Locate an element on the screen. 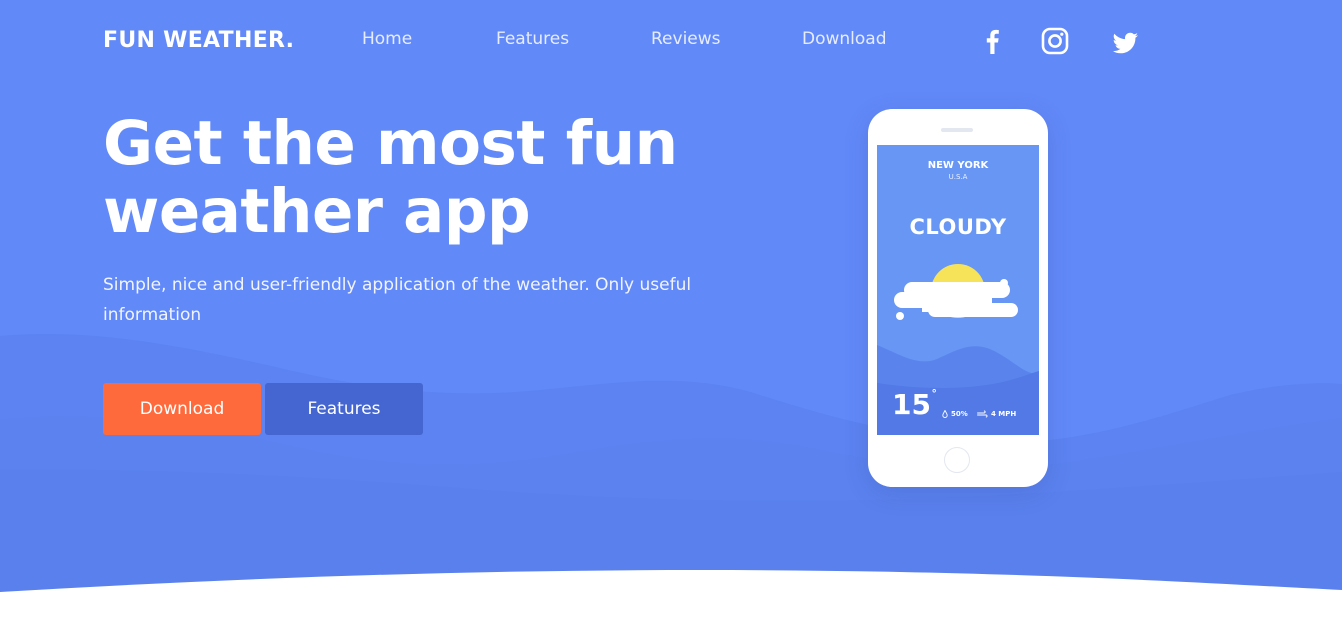 The width and height of the screenshot is (1342, 623). nav-home: Home is located at coordinates (387, 39).